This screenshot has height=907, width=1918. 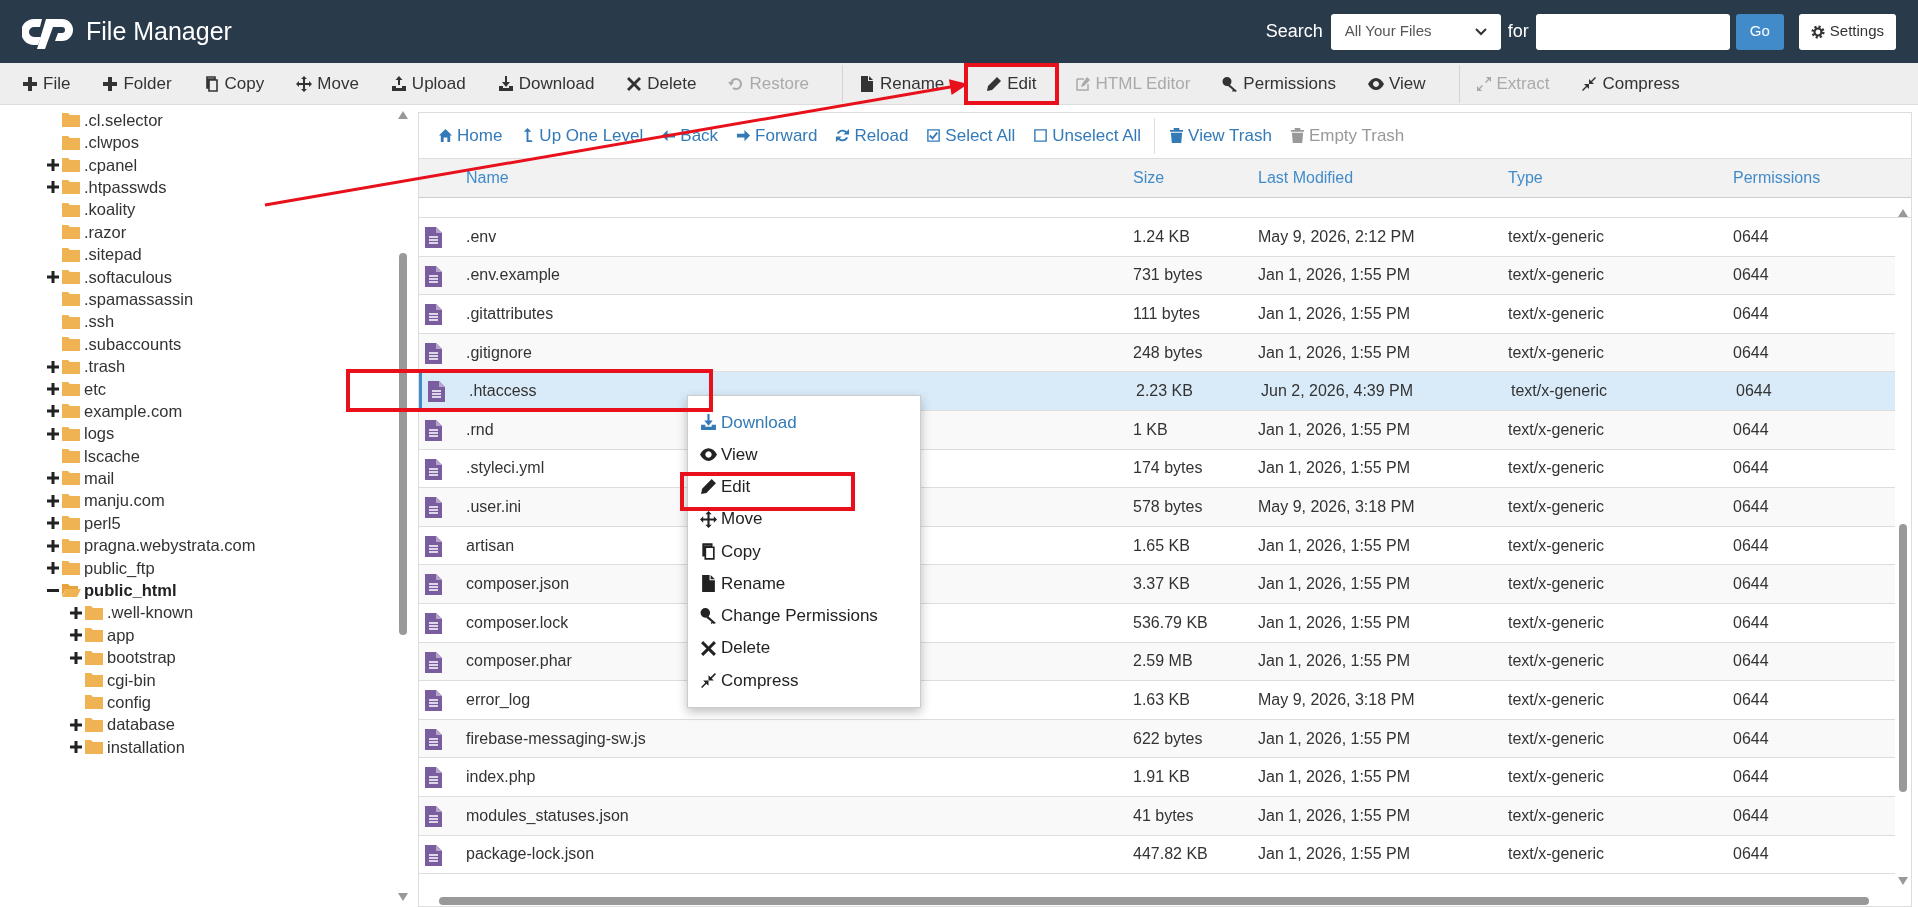 What do you see at coordinates (872, 135) in the screenshot?
I see `nav-link: Reload` at bounding box center [872, 135].